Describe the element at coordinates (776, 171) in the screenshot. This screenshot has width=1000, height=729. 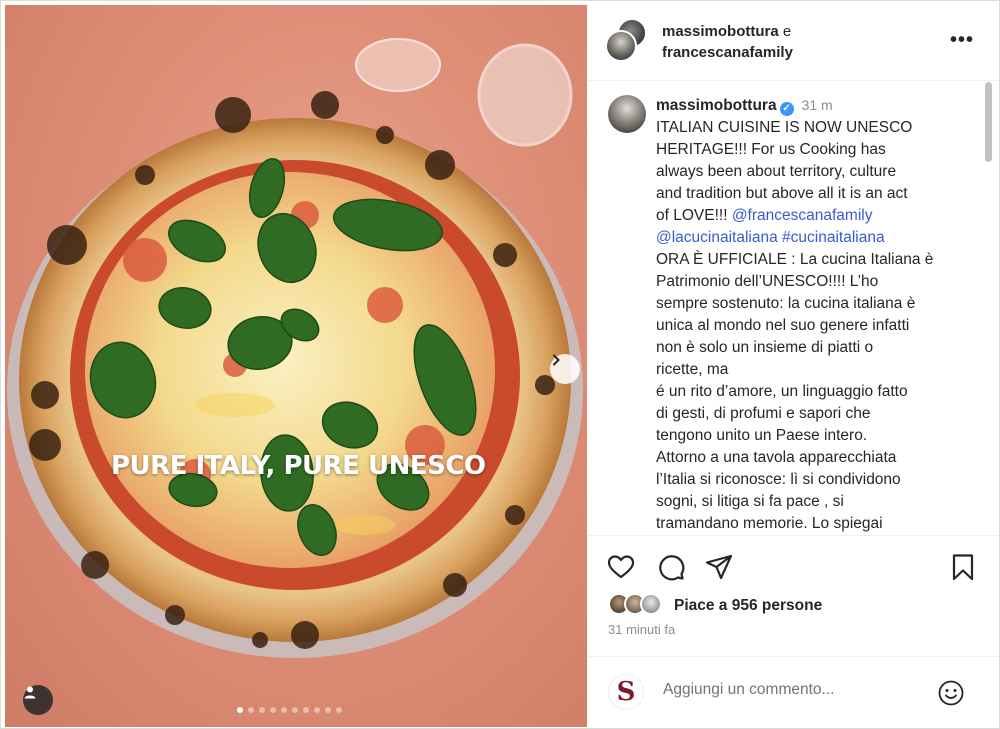
I see `caption-line: always been about territory, culture` at that location.